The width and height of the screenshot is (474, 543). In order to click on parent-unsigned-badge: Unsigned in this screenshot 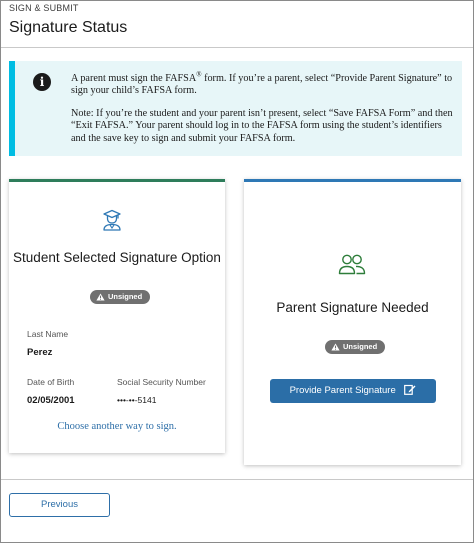, I will do `click(355, 347)`.